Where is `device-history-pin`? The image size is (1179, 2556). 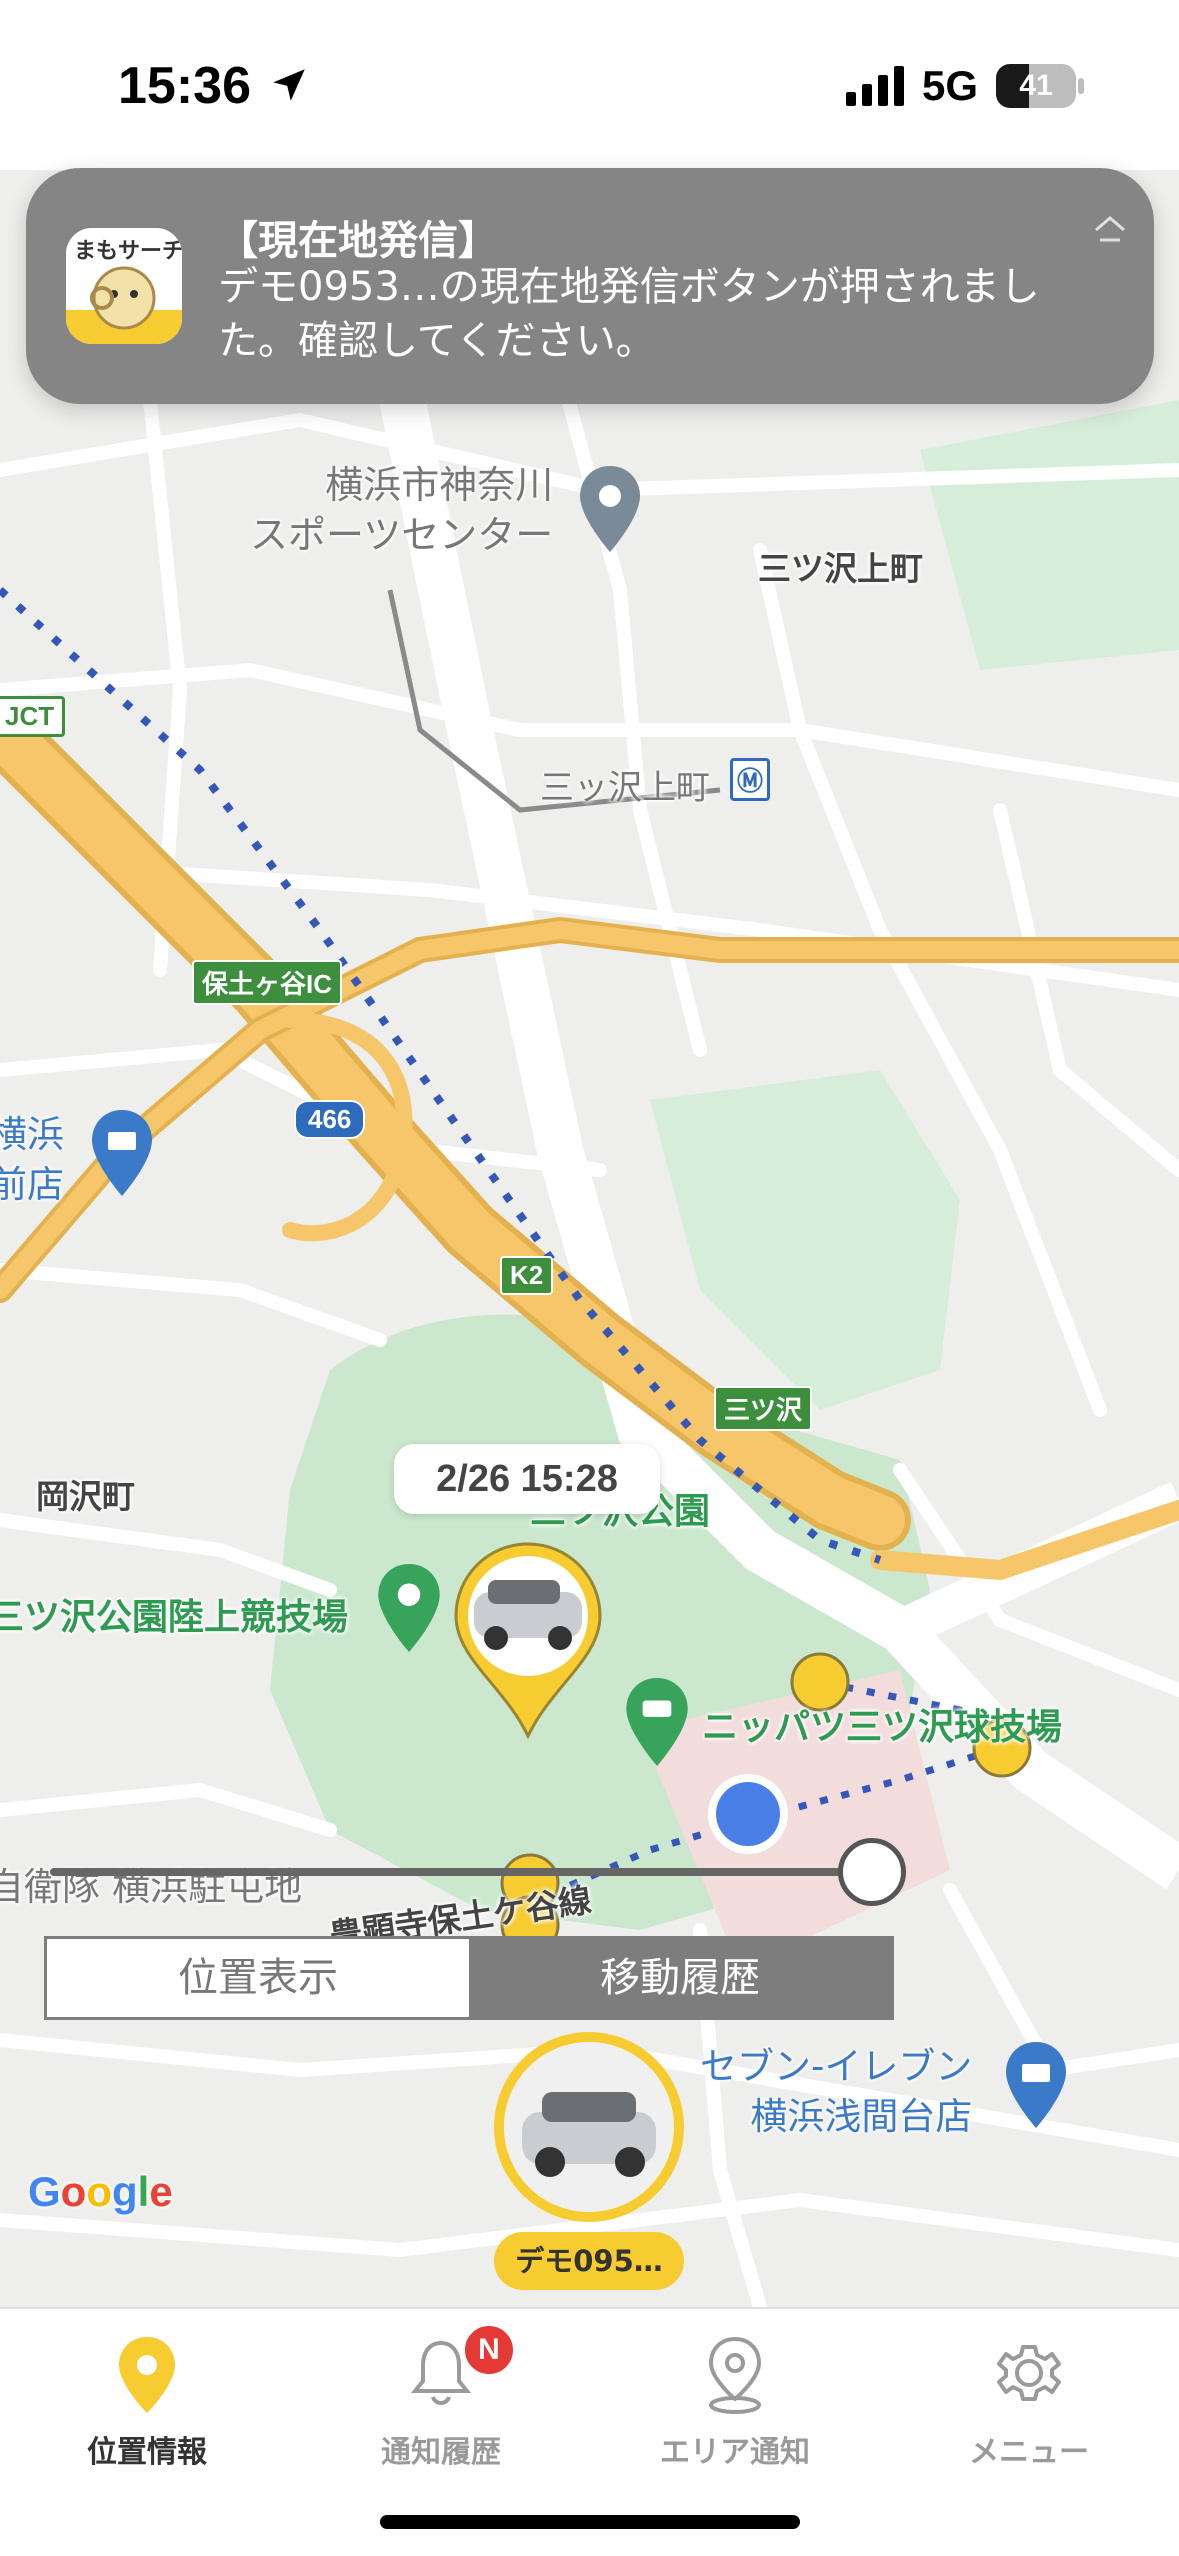
device-history-pin is located at coordinates (528, 1640).